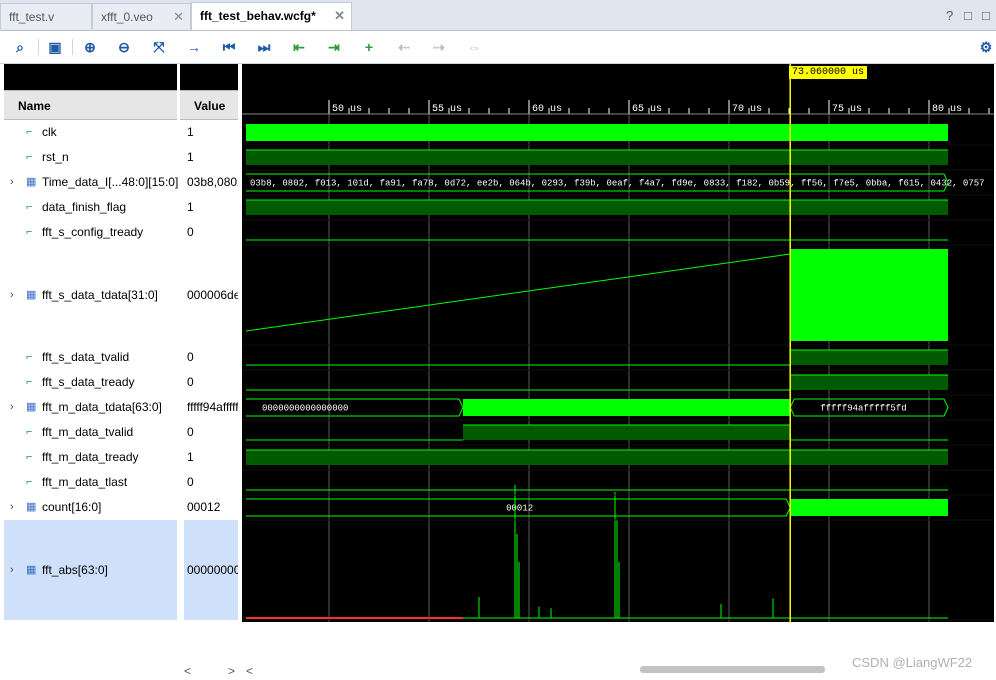 This screenshot has height=680, width=996. What do you see at coordinates (211, 295) in the screenshot?
I see `signal-value: 000006de` at bounding box center [211, 295].